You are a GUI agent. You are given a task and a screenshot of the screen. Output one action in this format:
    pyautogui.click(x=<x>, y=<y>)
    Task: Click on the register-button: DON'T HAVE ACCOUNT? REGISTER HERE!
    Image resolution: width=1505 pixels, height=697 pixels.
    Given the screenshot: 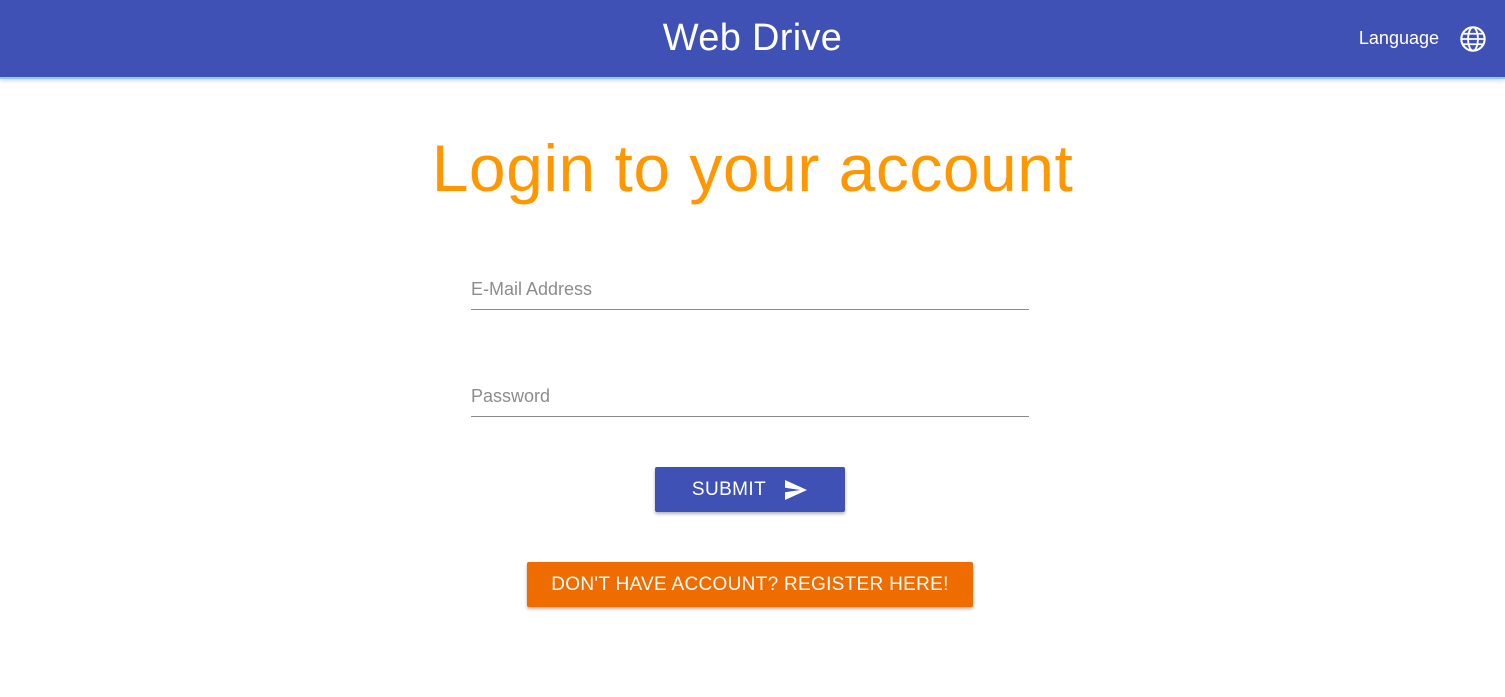 What is the action you would take?
    pyautogui.click(x=750, y=584)
    